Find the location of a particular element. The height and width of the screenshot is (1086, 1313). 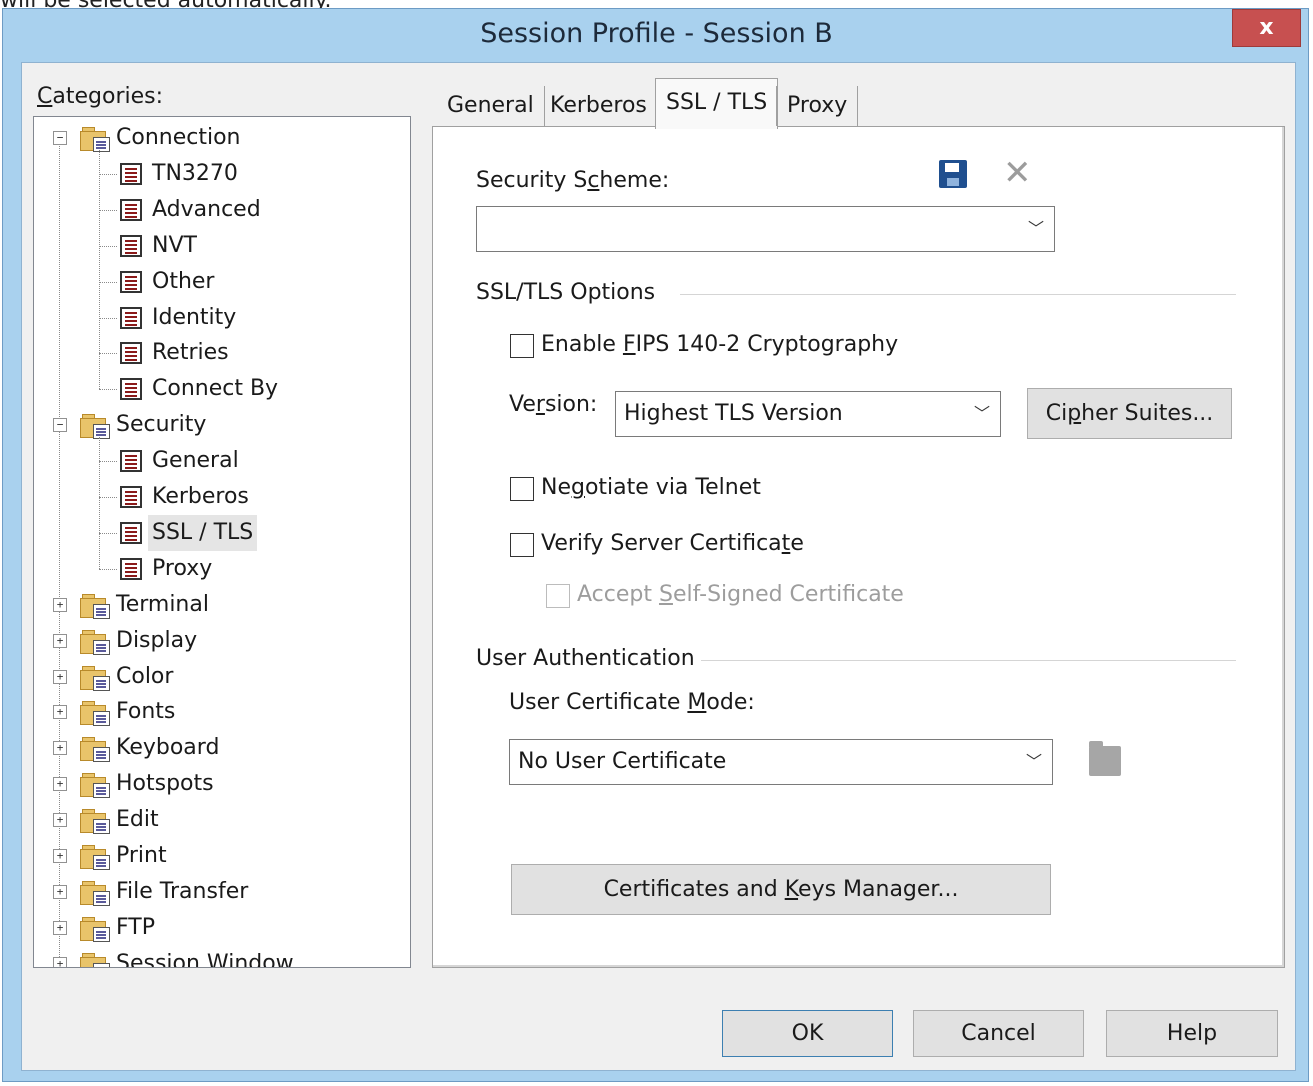

tree-item-label: Edit is located at coordinates (137, 820).